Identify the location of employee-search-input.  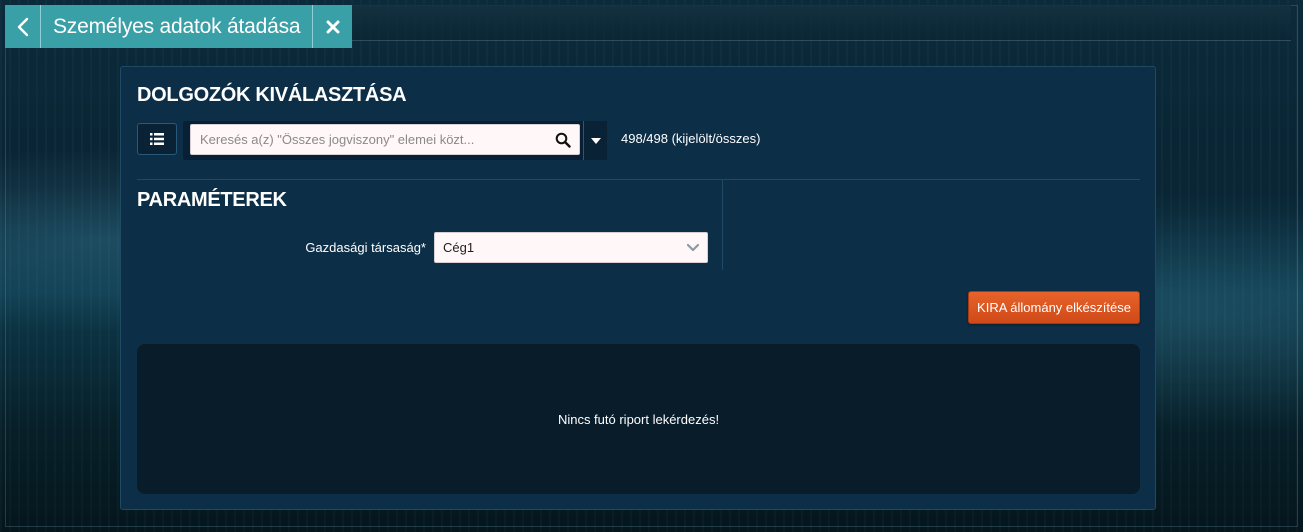
(385, 139).